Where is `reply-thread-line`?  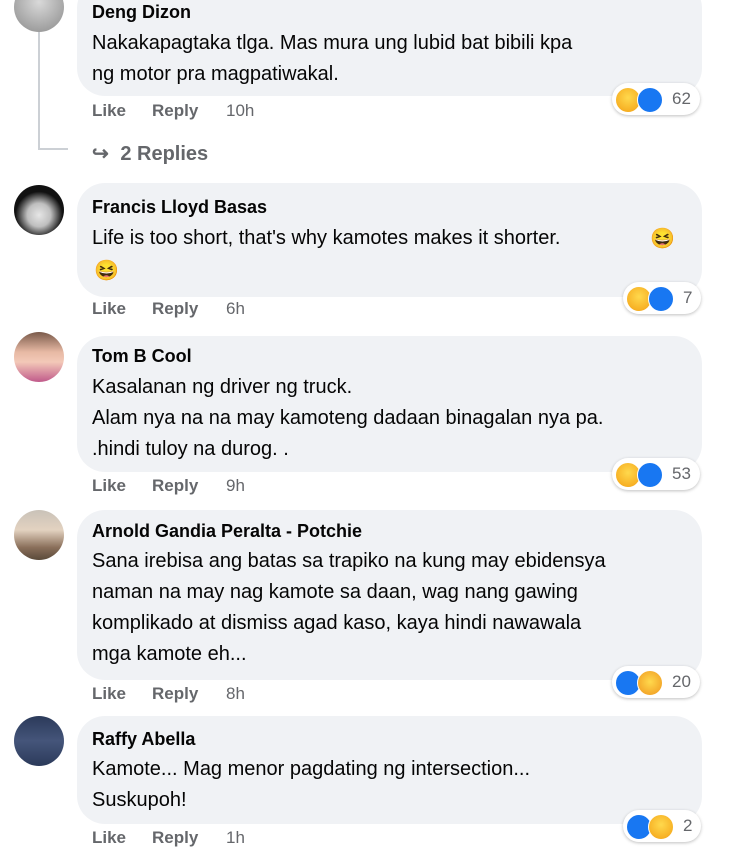 reply-thread-line is located at coordinates (39, 84).